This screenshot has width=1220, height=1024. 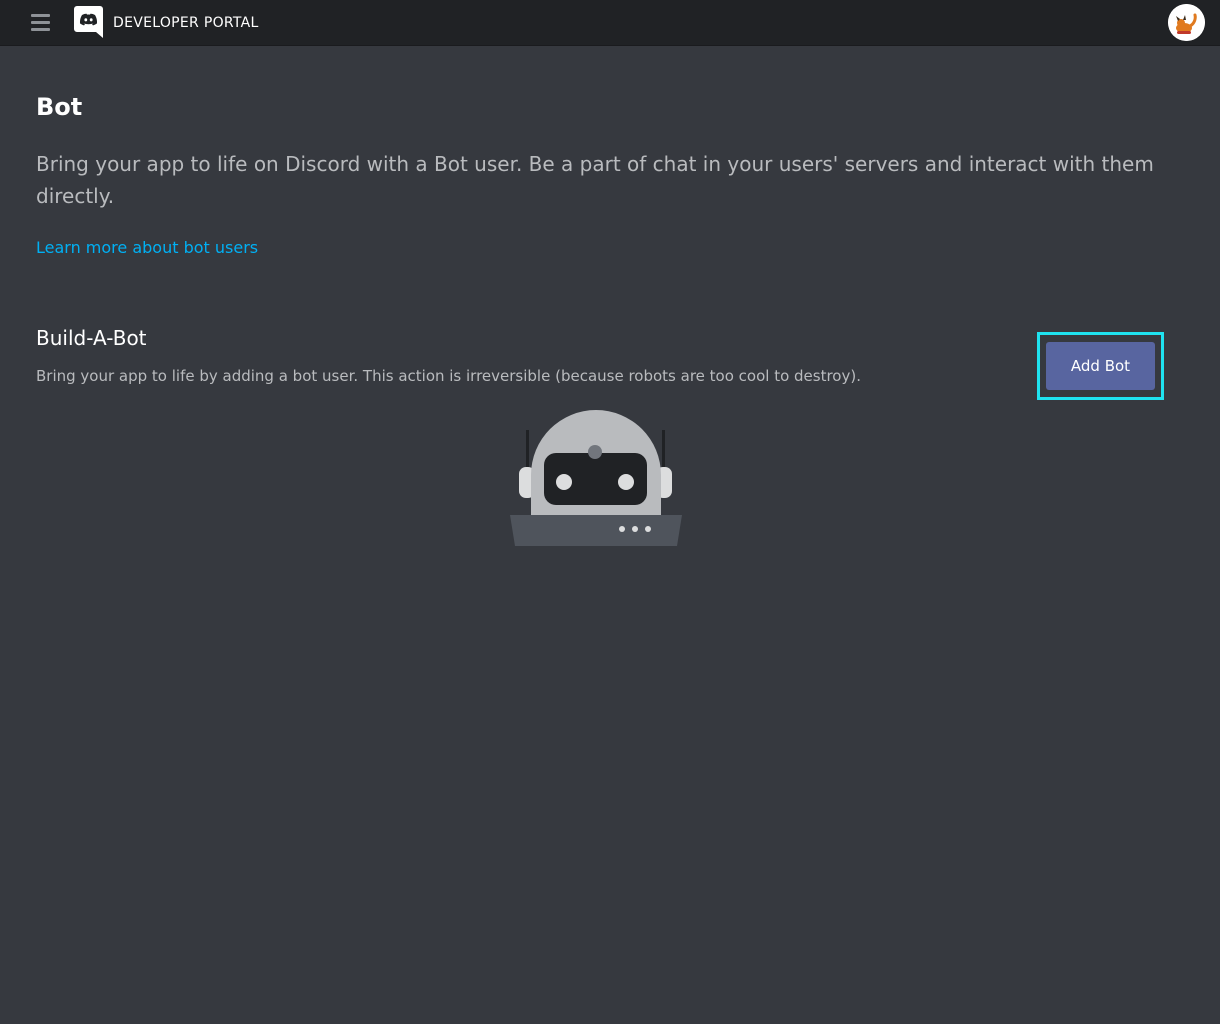 What do you see at coordinates (1100, 366) in the screenshot?
I see `add-bot-button: Add Bot` at bounding box center [1100, 366].